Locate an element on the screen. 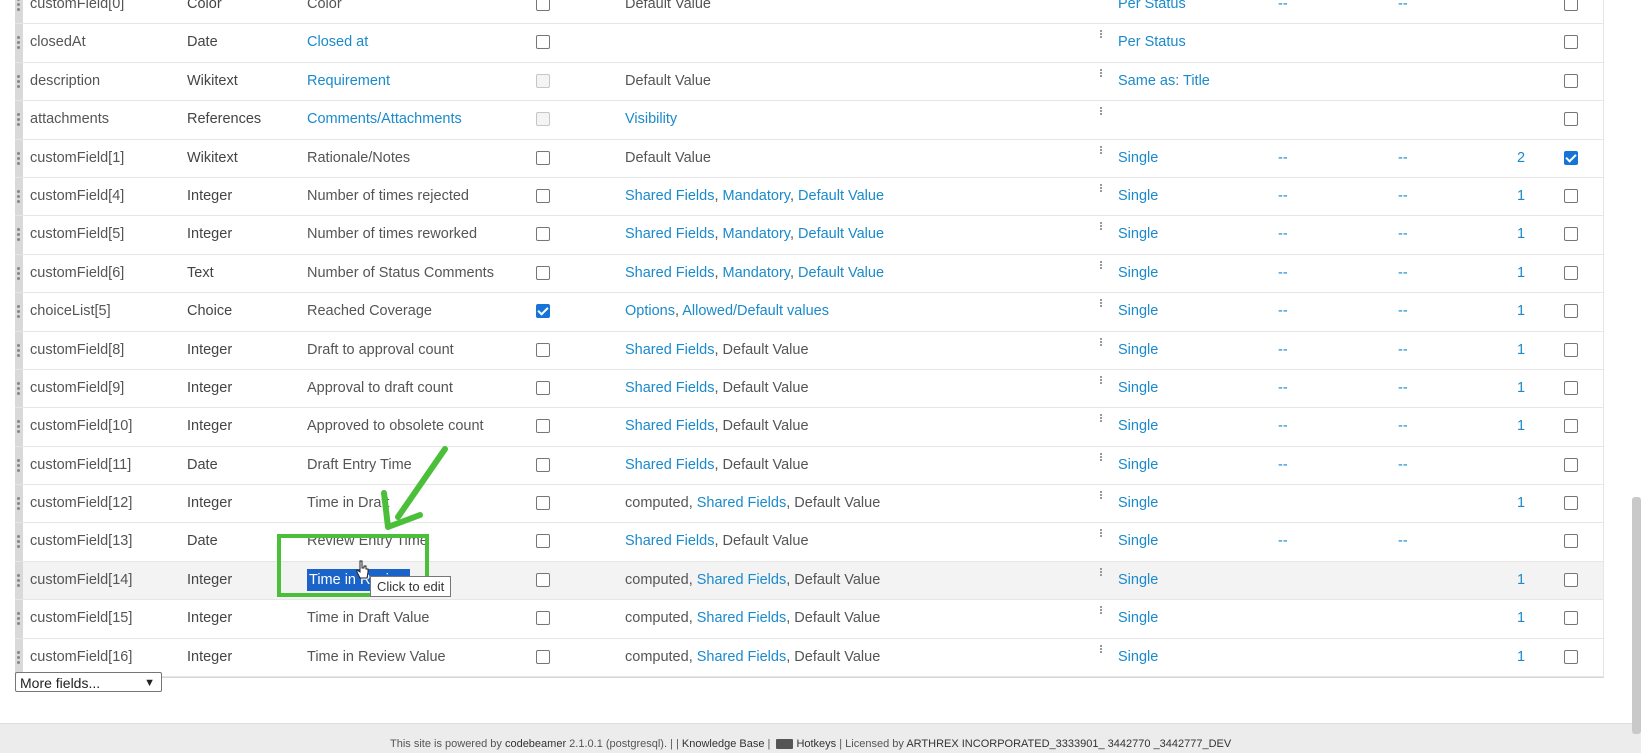  option-link: Allowed/Default values is located at coordinates (755, 311).